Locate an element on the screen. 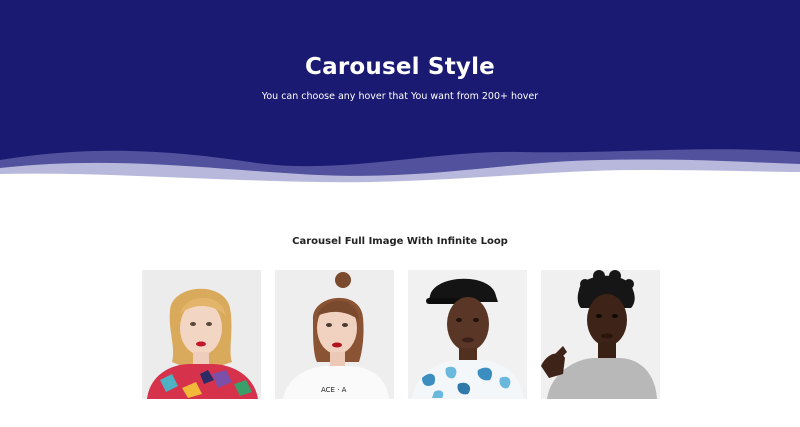  wave-divider is located at coordinates (400, 174).